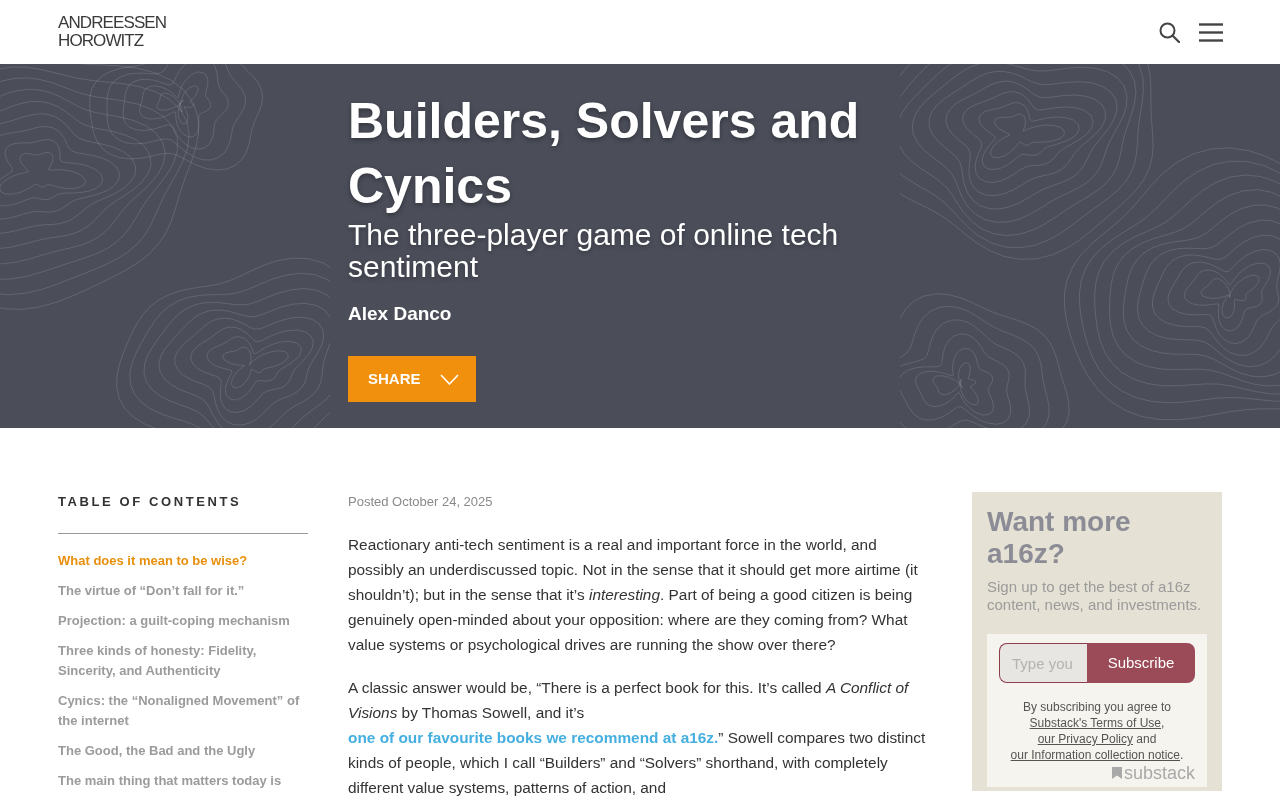  What do you see at coordinates (183, 711) in the screenshot?
I see `toc-link: Cynics: the “Nonaligned Movement” of the internet` at bounding box center [183, 711].